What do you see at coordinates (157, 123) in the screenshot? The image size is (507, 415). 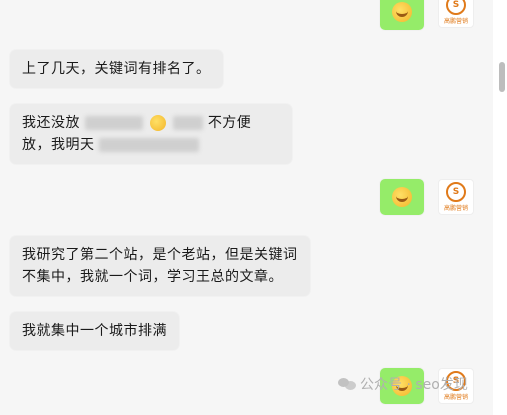 I see `smile-emoji-icon` at bounding box center [157, 123].